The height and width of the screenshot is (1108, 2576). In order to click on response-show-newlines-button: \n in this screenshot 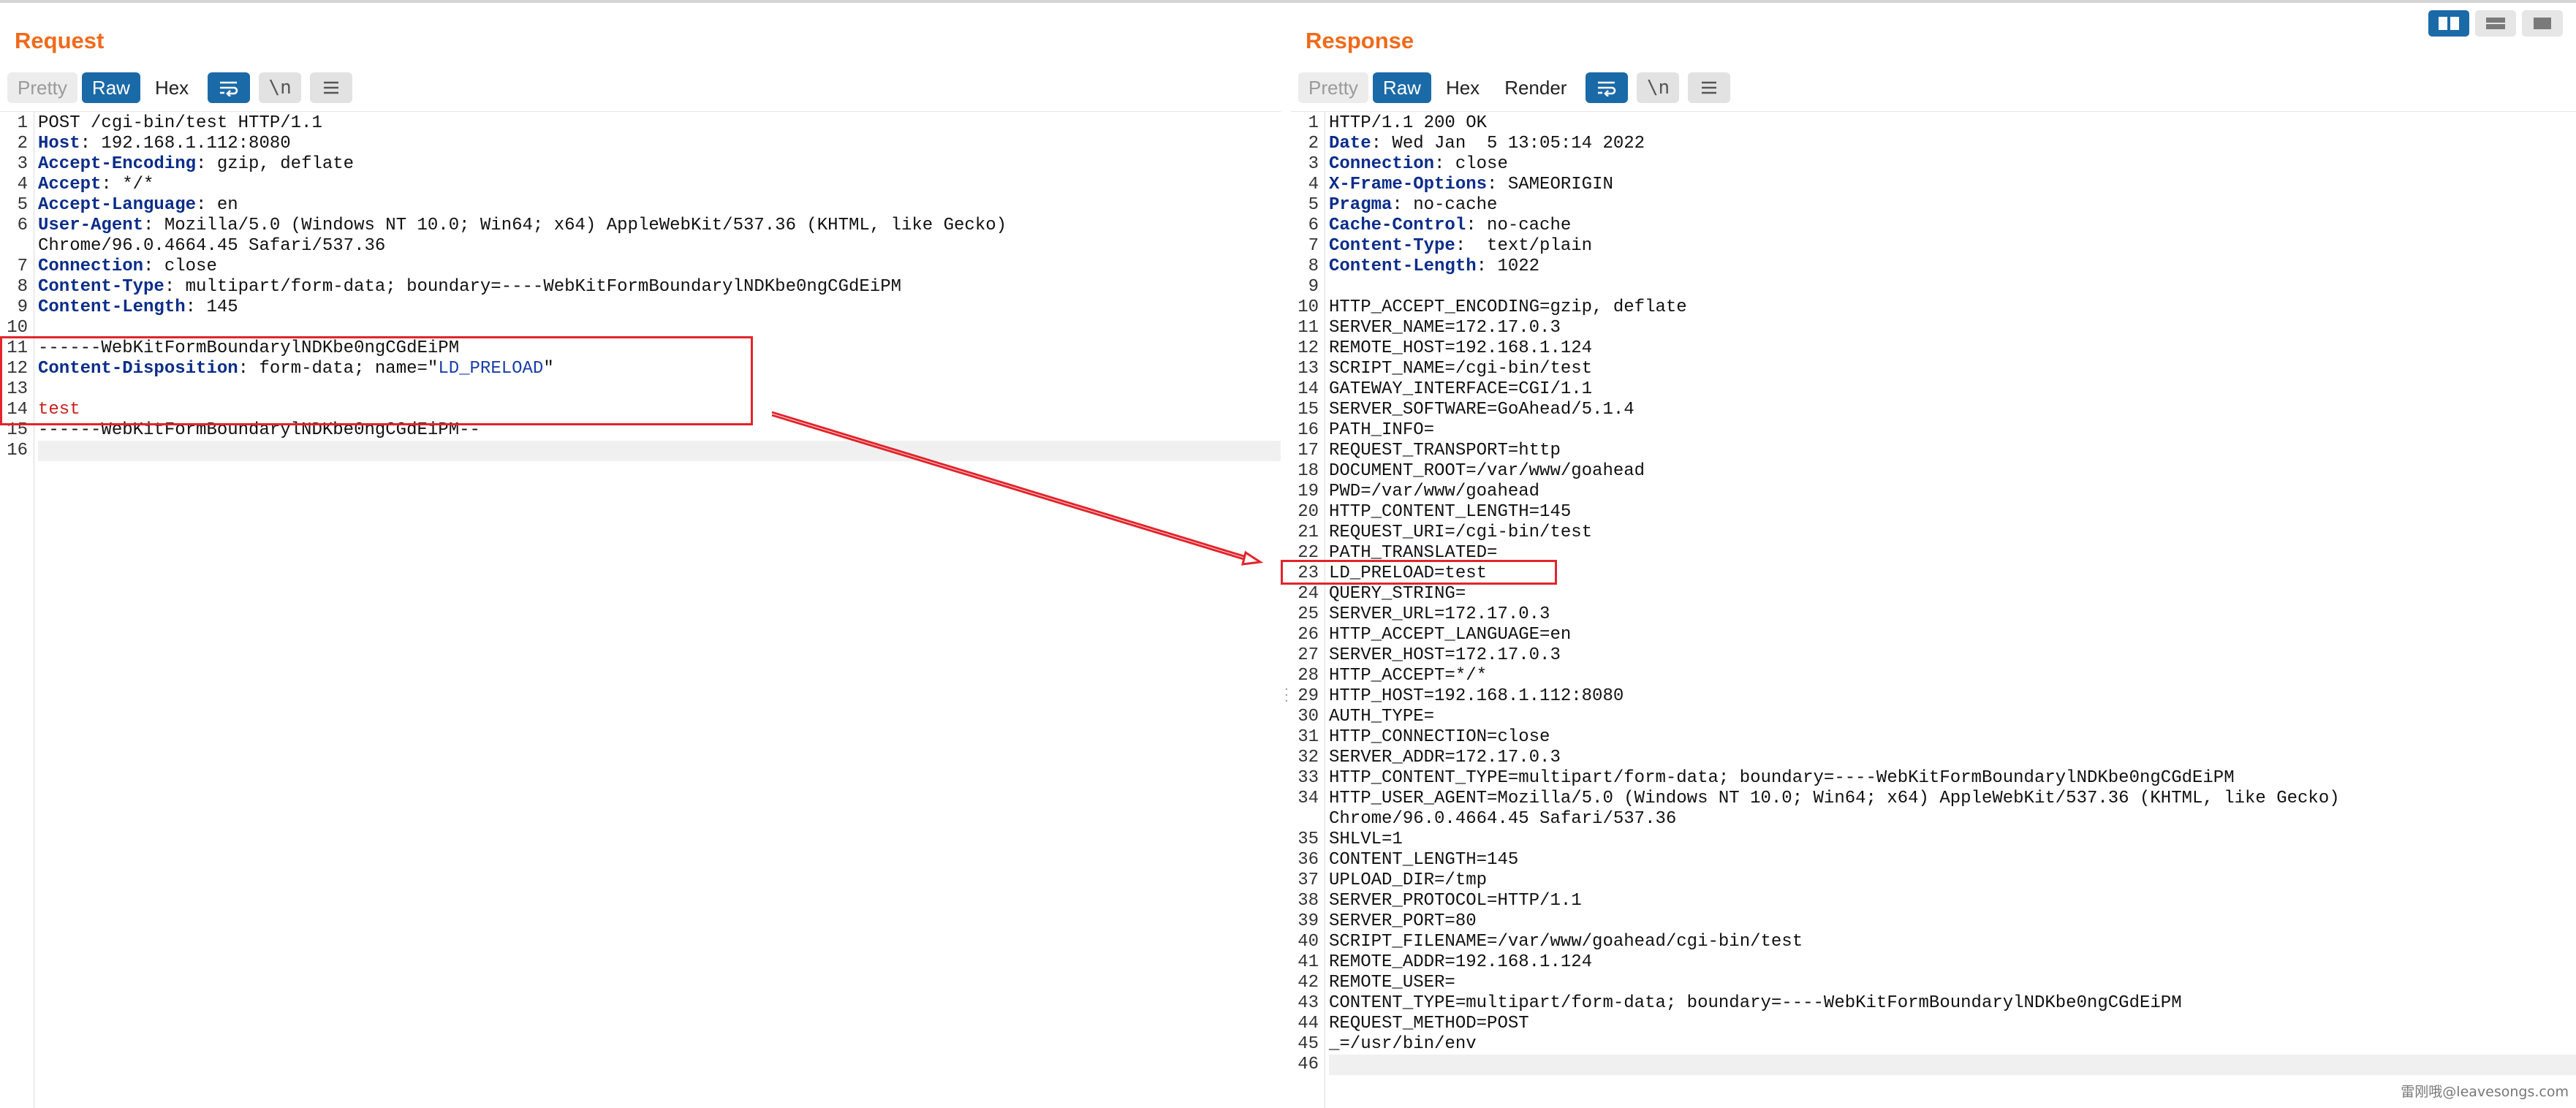, I will do `click(1658, 87)`.